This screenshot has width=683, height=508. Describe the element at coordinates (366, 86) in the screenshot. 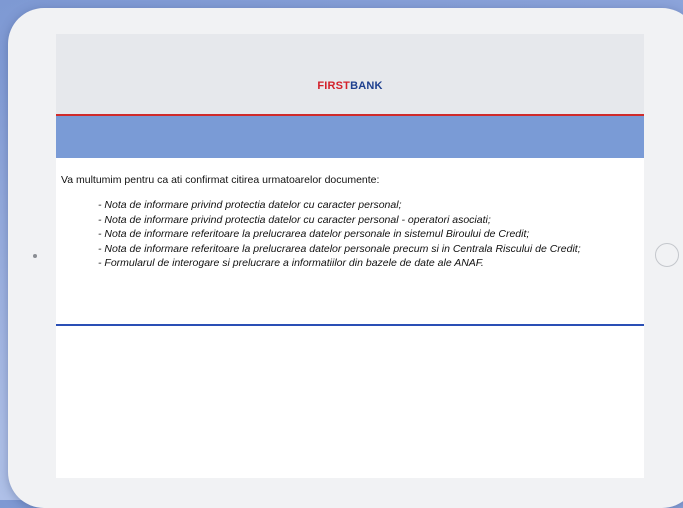

I see `logo-bank-text: BANK` at that location.